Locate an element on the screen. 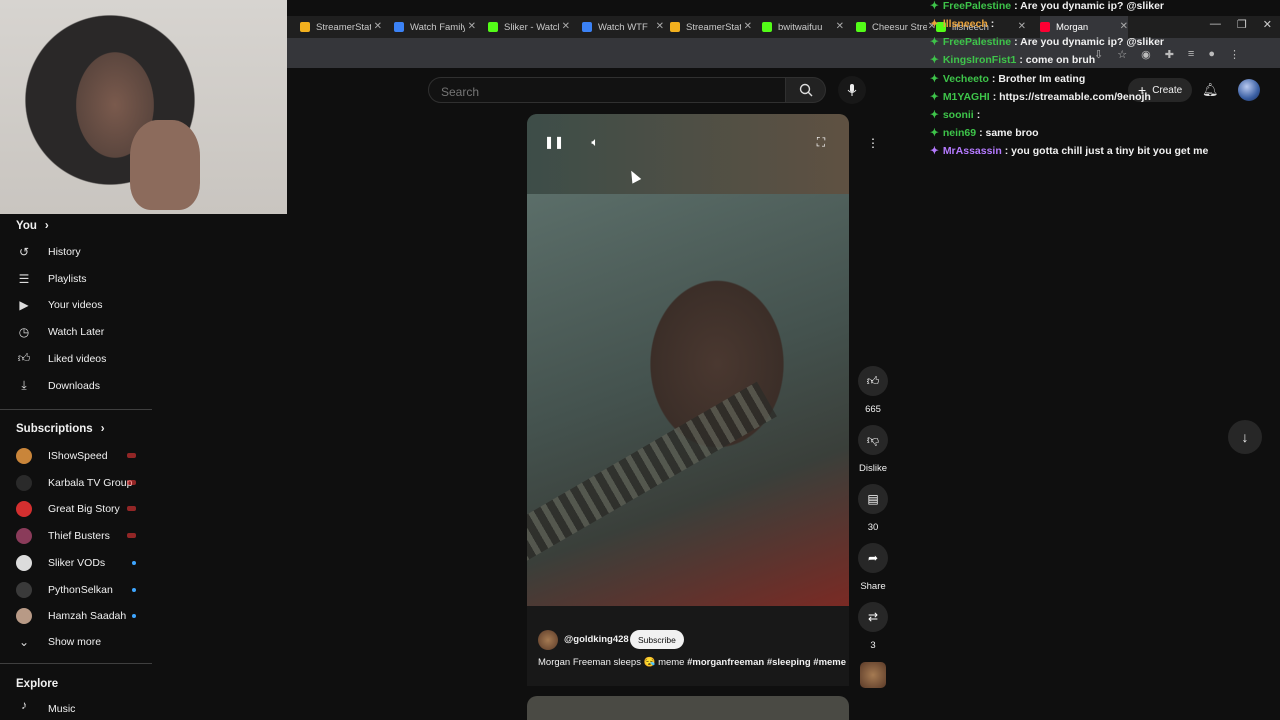 The height and width of the screenshot is (720, 1280). sidebar-item-your-videos: ▶ Your videos is located at coordinates (85, 305).